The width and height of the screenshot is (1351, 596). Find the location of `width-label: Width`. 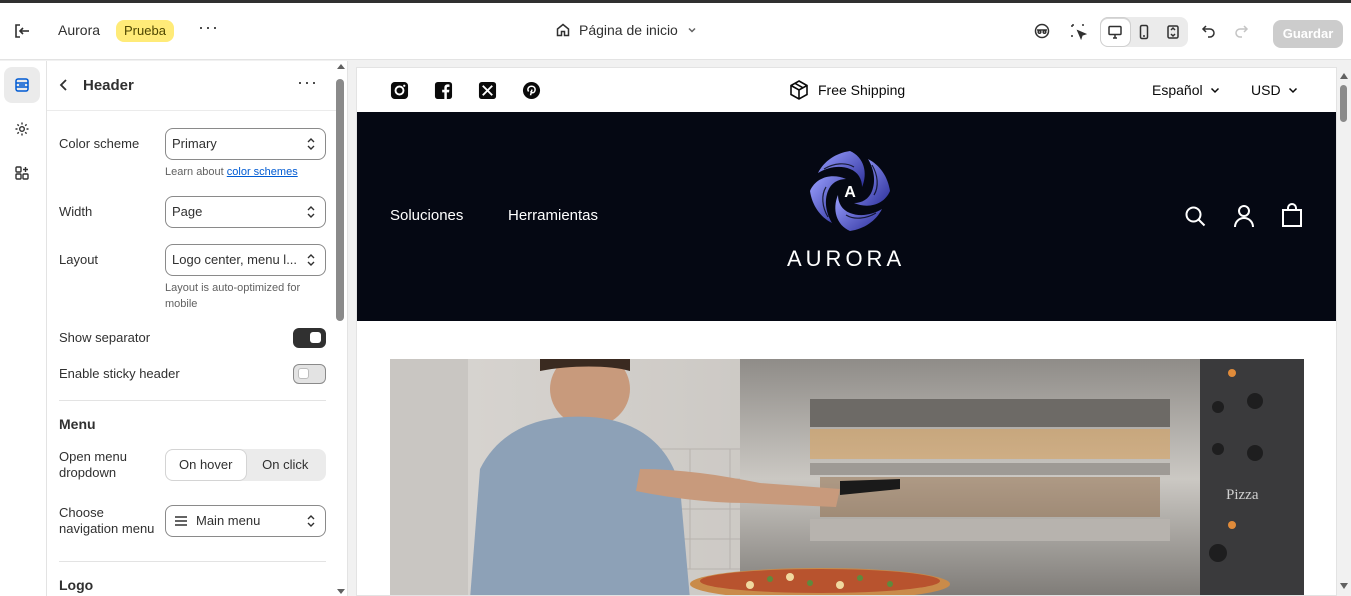

width-label: Width is located at coordinates (76, 211).